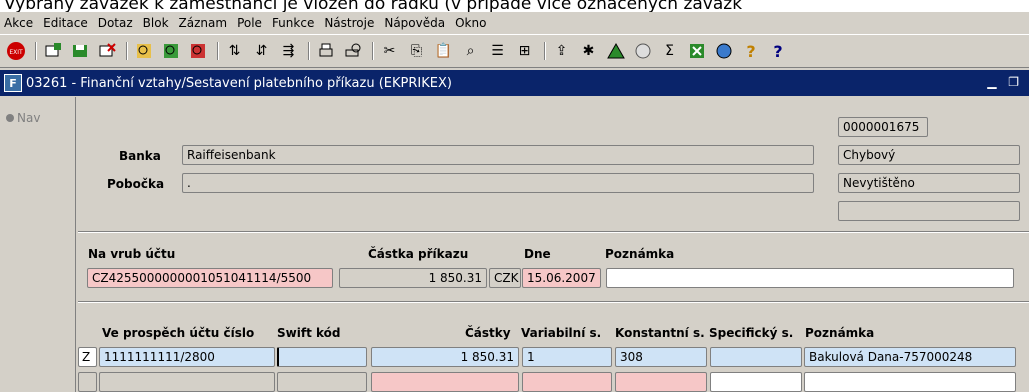 Image resolution: width=1029 pixels, height=392 pixels. What do you see at coordinates (87, 382) in the screenshot?
I see `row-flag-field` at bounding box center [87, 382].